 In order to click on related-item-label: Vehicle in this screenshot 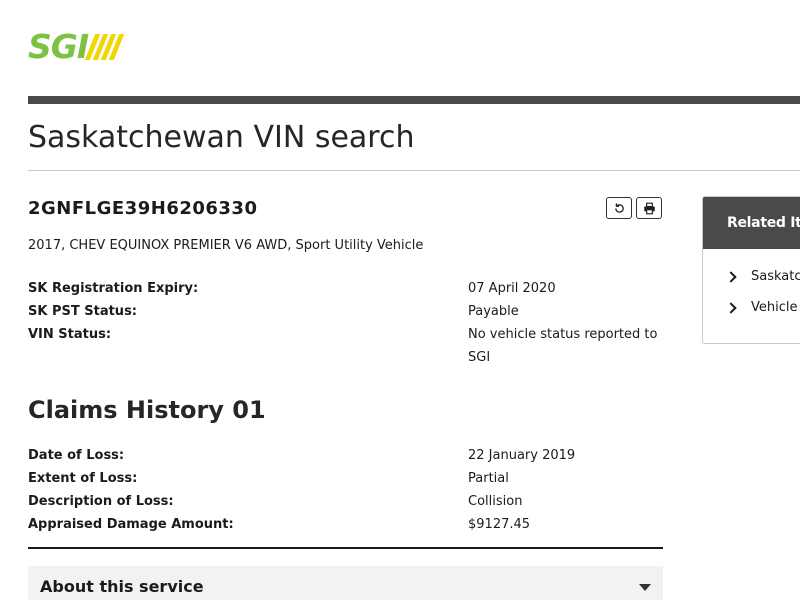, I will do `click(774, 307)`.